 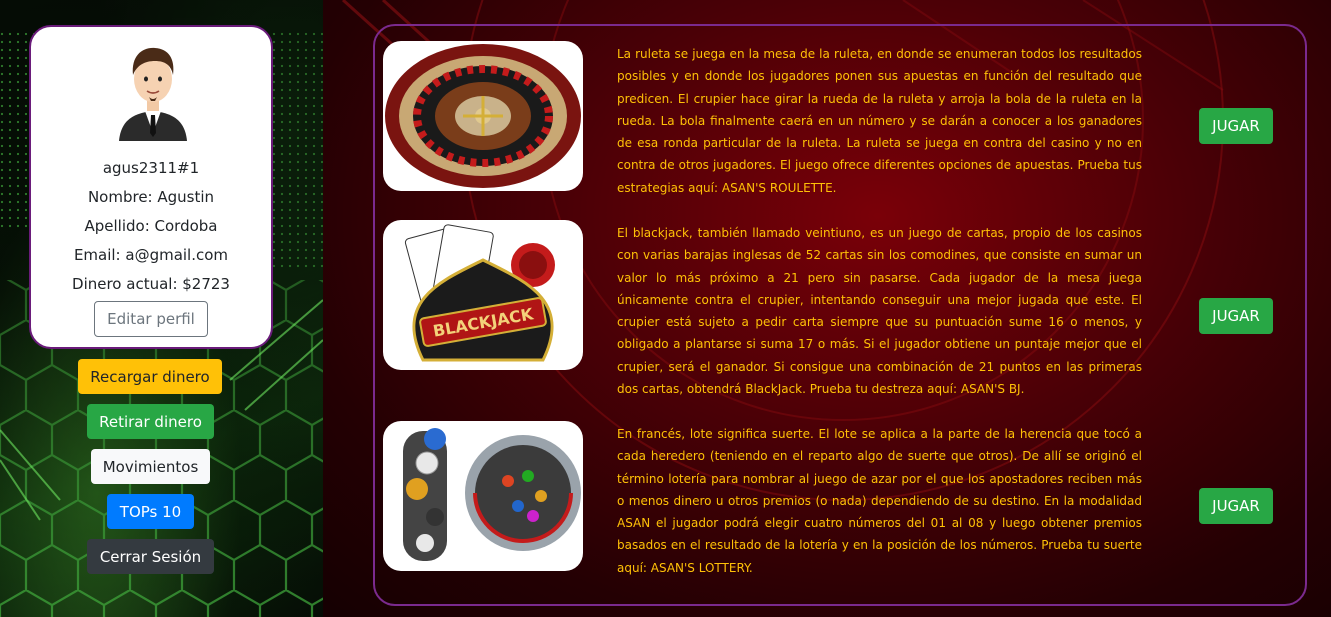 What do you see at coordinates (1236, 126) in the screenshot?
I see `play-roulette-button: JUGAR` at bounding box center [1236, 126].